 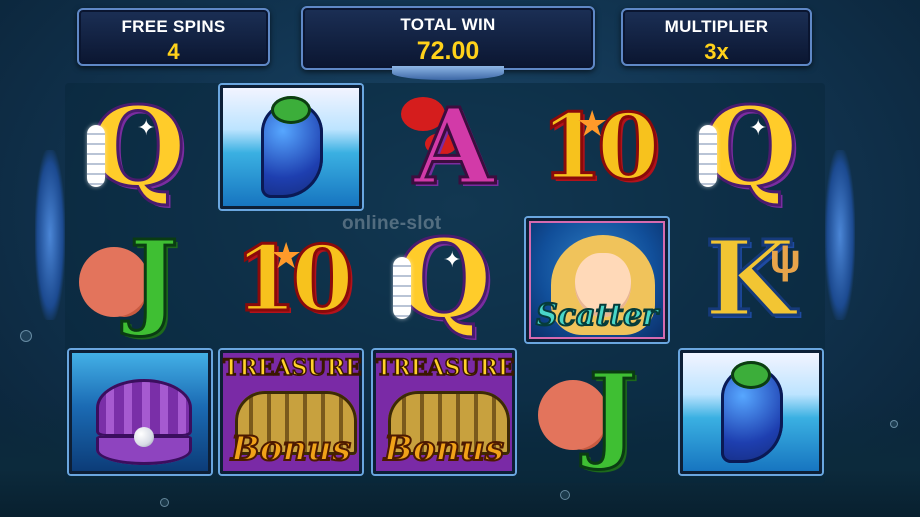 I want to click on reel-3-row-1-symbol-a: A, so click(x=444, y=147).